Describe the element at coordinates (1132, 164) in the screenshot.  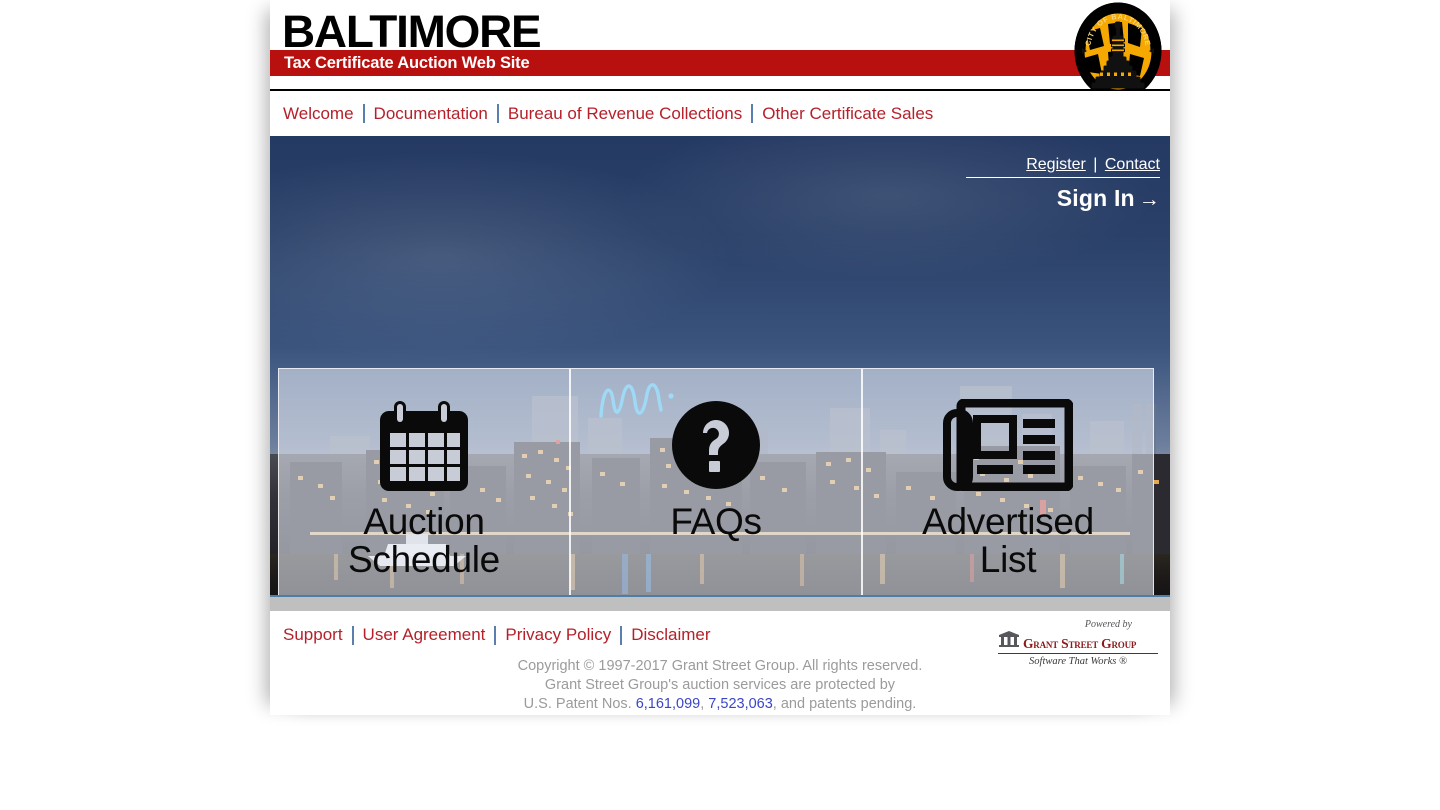
I see `contact-link: Contact` at that location.